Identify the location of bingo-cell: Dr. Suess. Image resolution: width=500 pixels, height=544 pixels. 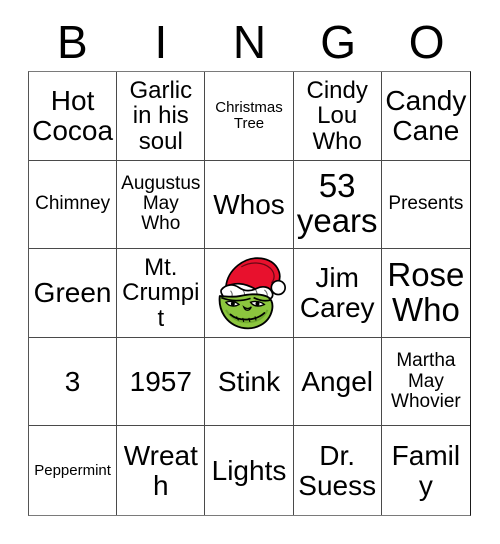
(337, 470).